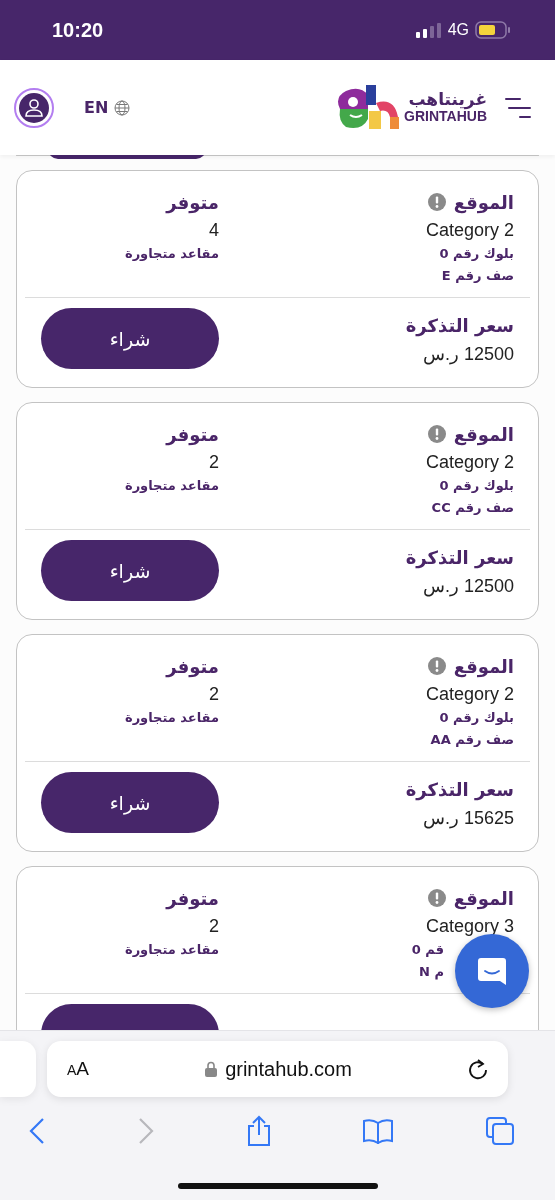  I want to click on available-count: 4, so click(213, 230).